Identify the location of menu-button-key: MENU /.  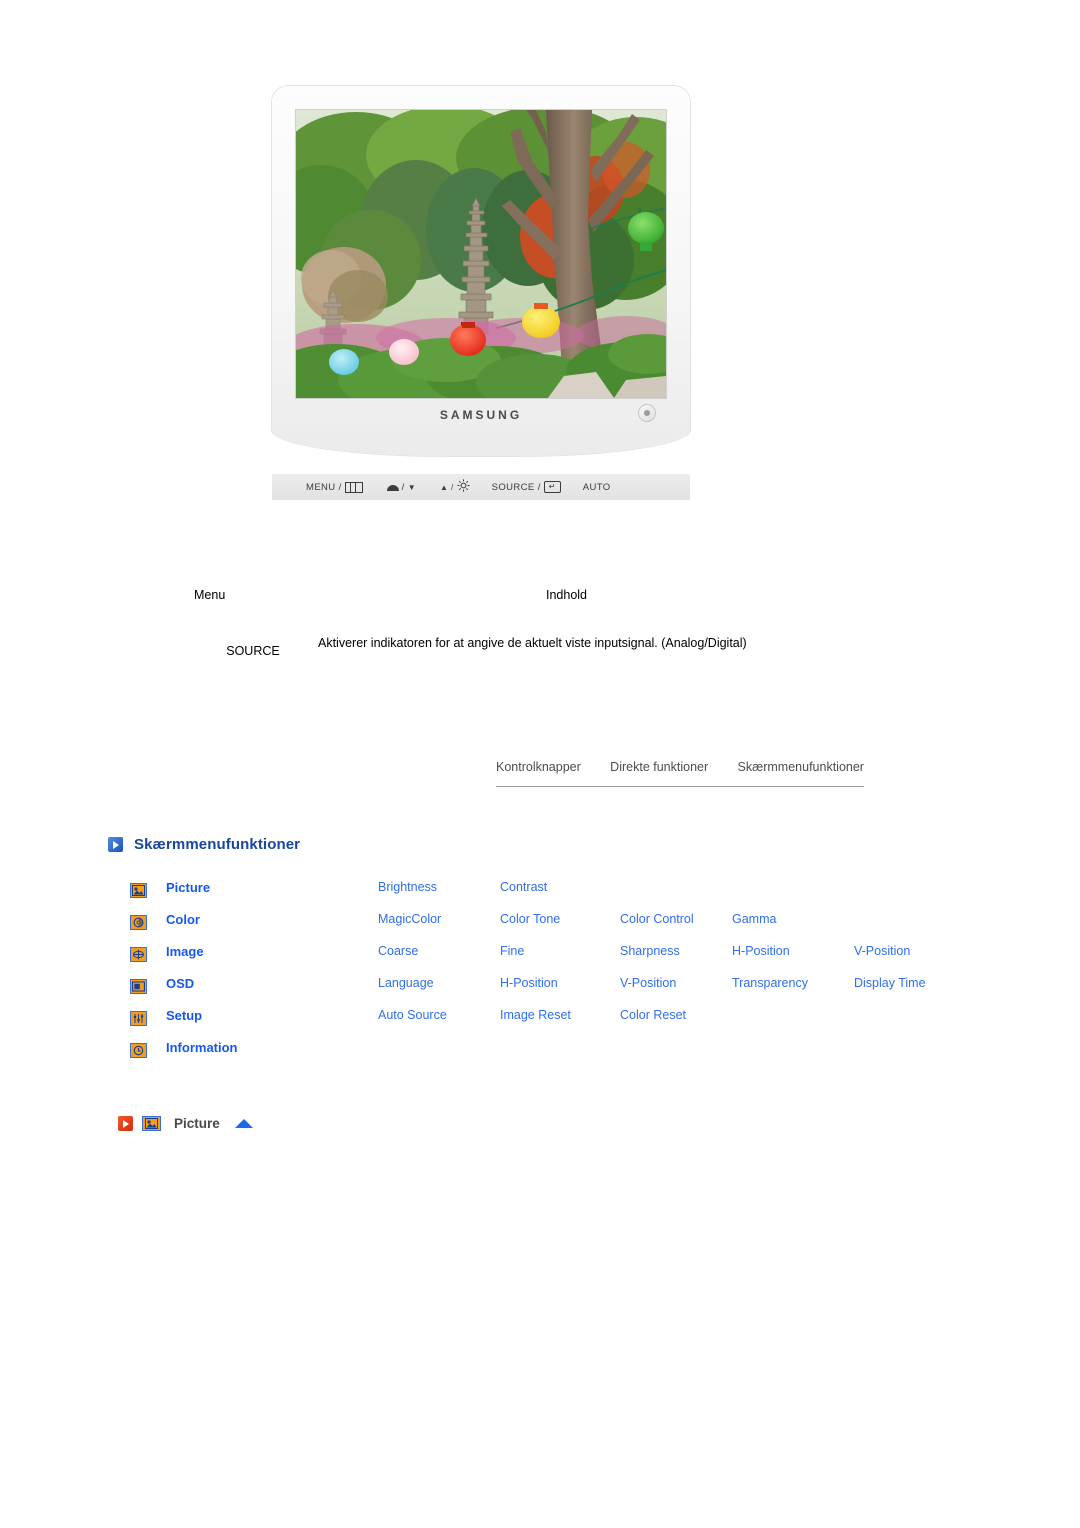
(334, 487).